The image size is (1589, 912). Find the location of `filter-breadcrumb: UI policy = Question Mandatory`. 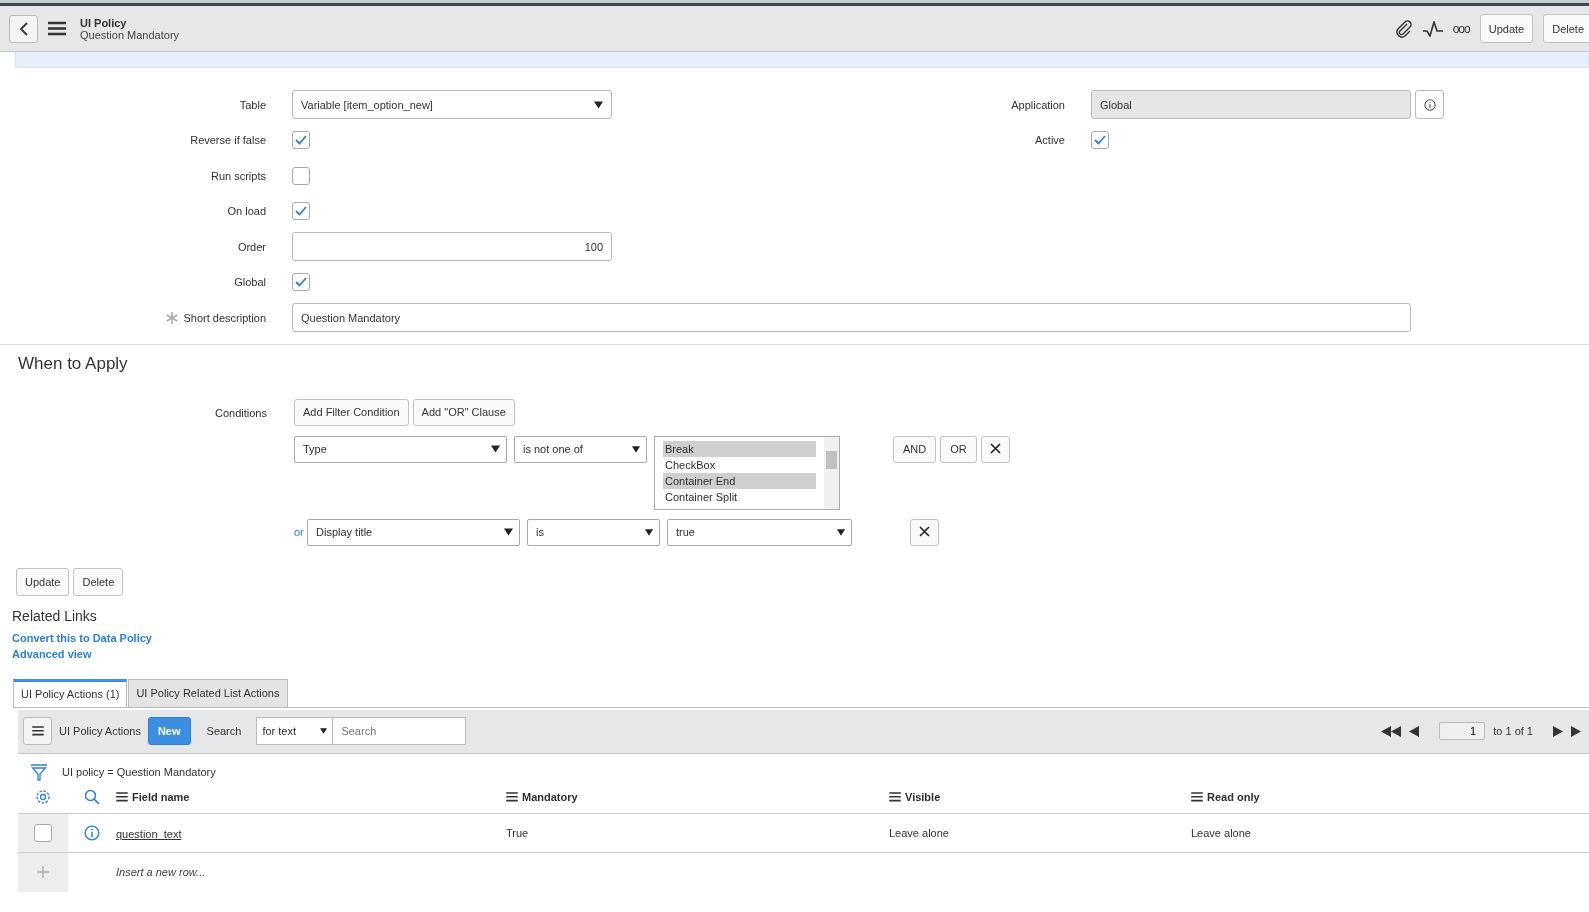

filter-breadcrumb: UI policy = Question Mandatory is located at coordinates (139, 771).